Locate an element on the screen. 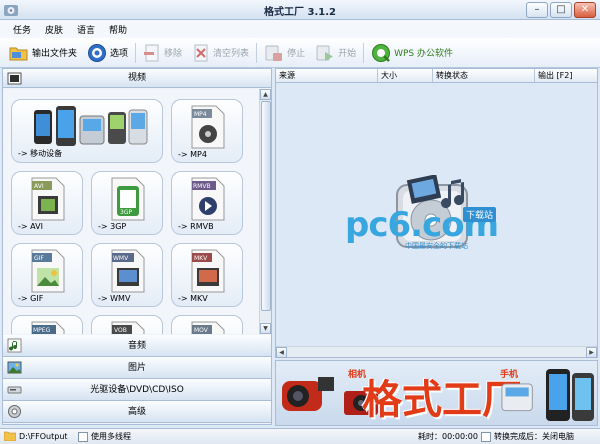 The height and width of the screenshot is (444, 600). output-path-item: D:\FFOutput is located at coordinates (36, 436).